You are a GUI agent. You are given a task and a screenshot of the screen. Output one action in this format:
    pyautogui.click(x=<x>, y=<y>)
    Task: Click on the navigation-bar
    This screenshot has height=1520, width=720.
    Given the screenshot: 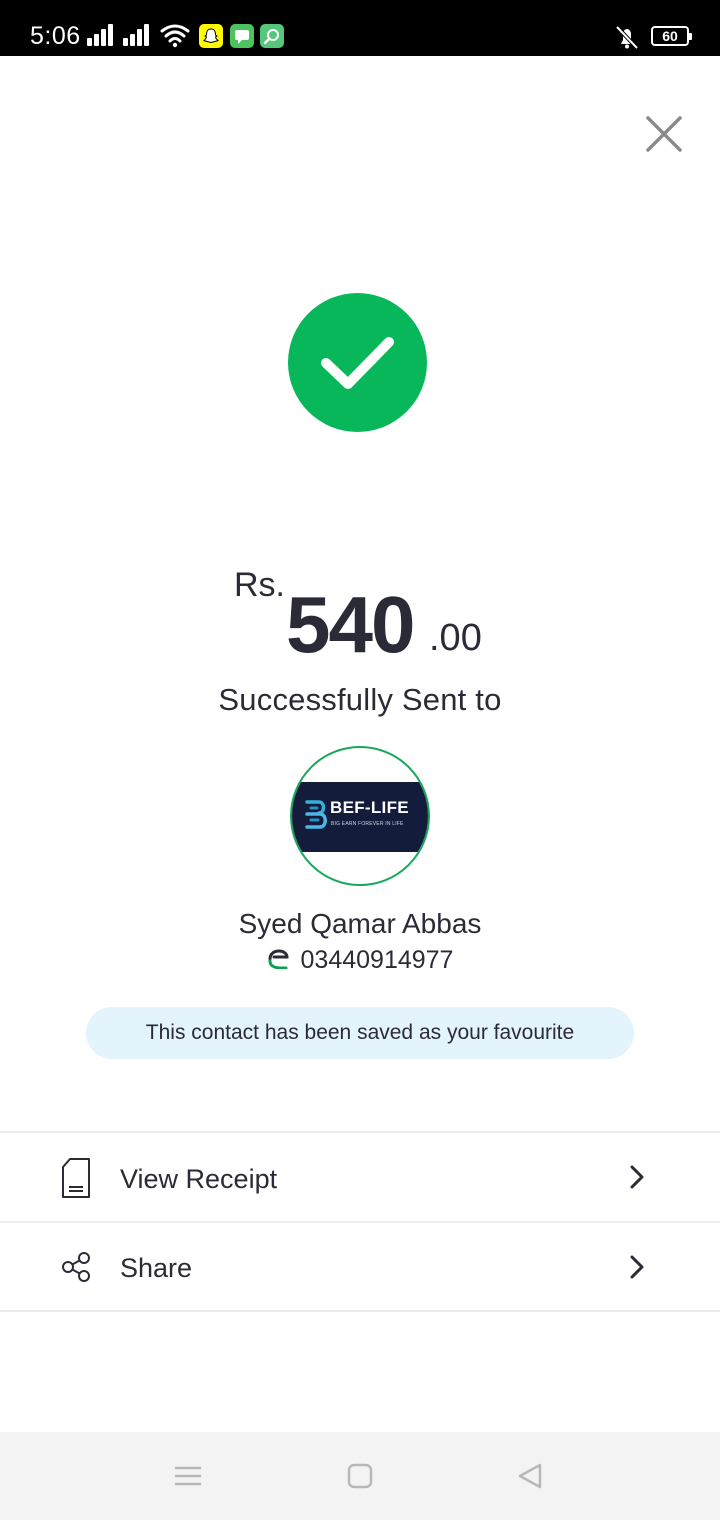 What is the action you would take?
    pyautogui.click(x=360, y=1476)
    